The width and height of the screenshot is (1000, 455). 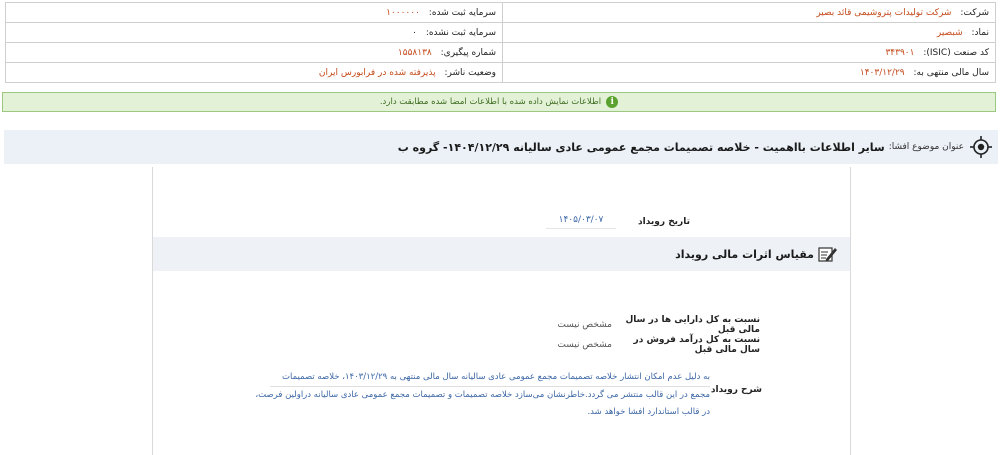 What do you see at coordinates (882, 72) in the screenshot?
I see `fiscal-year-value: ۱۴۰۳/۱۲/۲۹` at bounding box center [882, 72].